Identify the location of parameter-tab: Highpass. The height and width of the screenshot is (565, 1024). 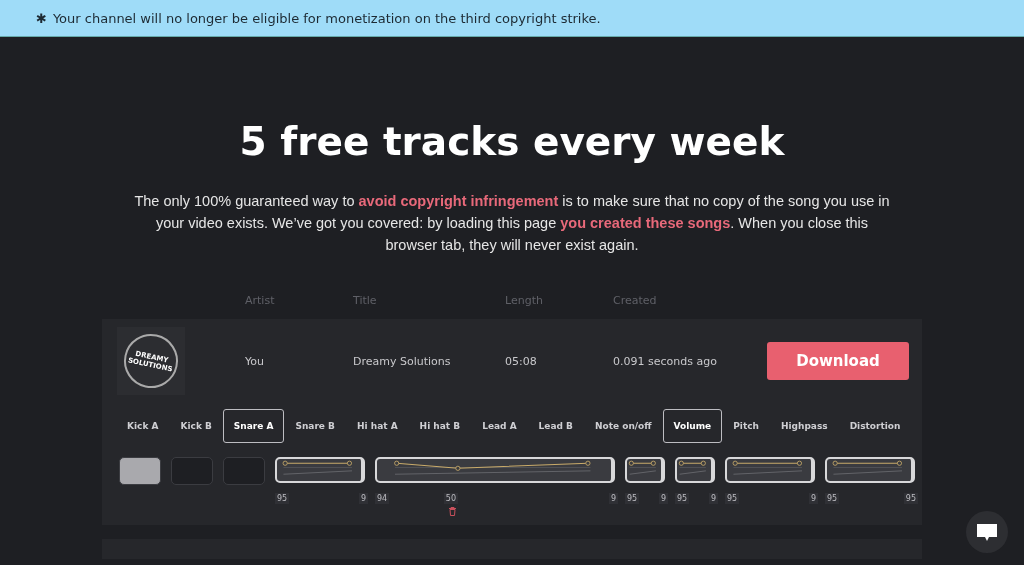
(804, 426).